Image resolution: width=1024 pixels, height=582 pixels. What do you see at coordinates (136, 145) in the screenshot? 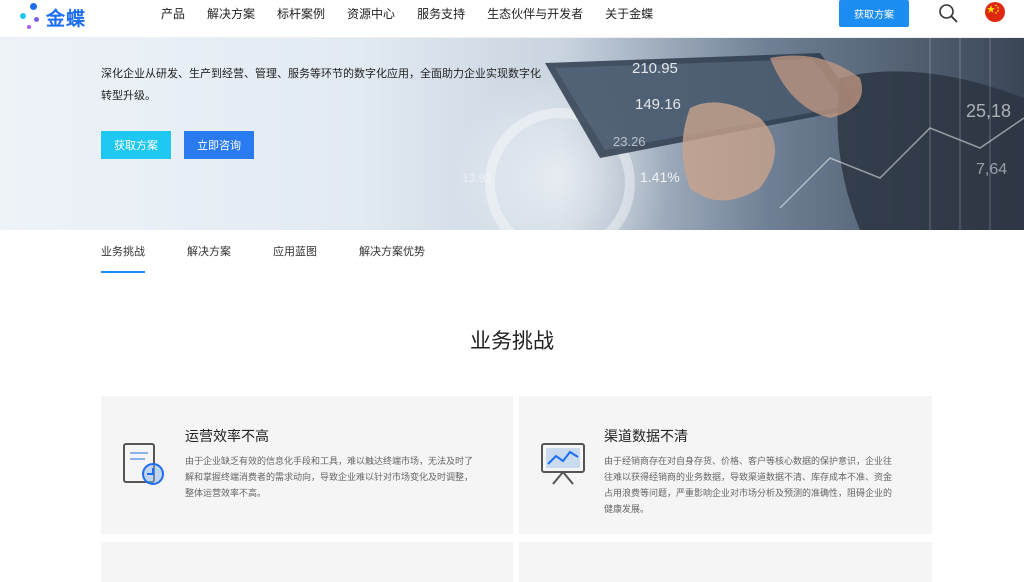
I see `get-solution-button: 获取方案` at bounding box center [136, 145].